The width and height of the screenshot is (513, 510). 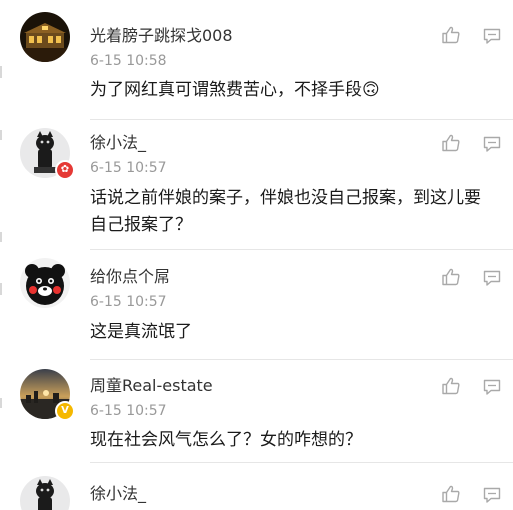 I want to click on timestamp: 6-15 10:58, so click(x=128, y=61).